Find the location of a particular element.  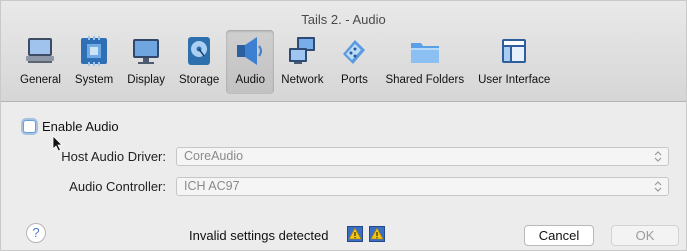

tab-display: Display is located at coordinates (146, 62).